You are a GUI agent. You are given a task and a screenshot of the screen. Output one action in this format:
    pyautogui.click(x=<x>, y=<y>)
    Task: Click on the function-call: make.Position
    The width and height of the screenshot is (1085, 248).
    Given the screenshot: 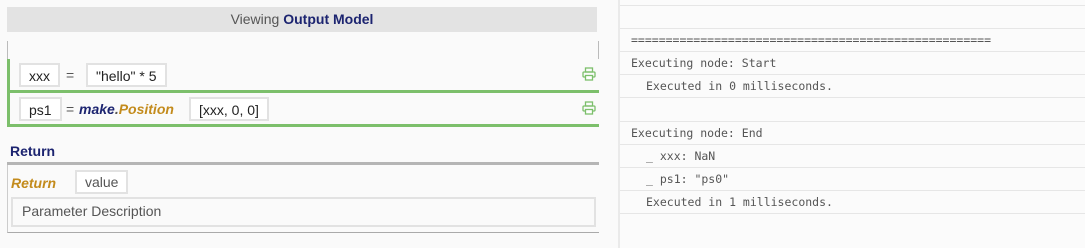 What is the action you would take?
    pyautogui.click(x=126, y=109)
    